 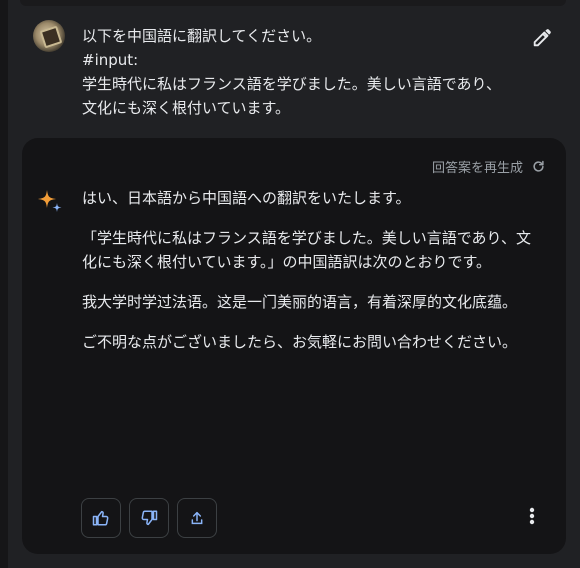 I want to click on user-avatar, so click(x=49, y=36).